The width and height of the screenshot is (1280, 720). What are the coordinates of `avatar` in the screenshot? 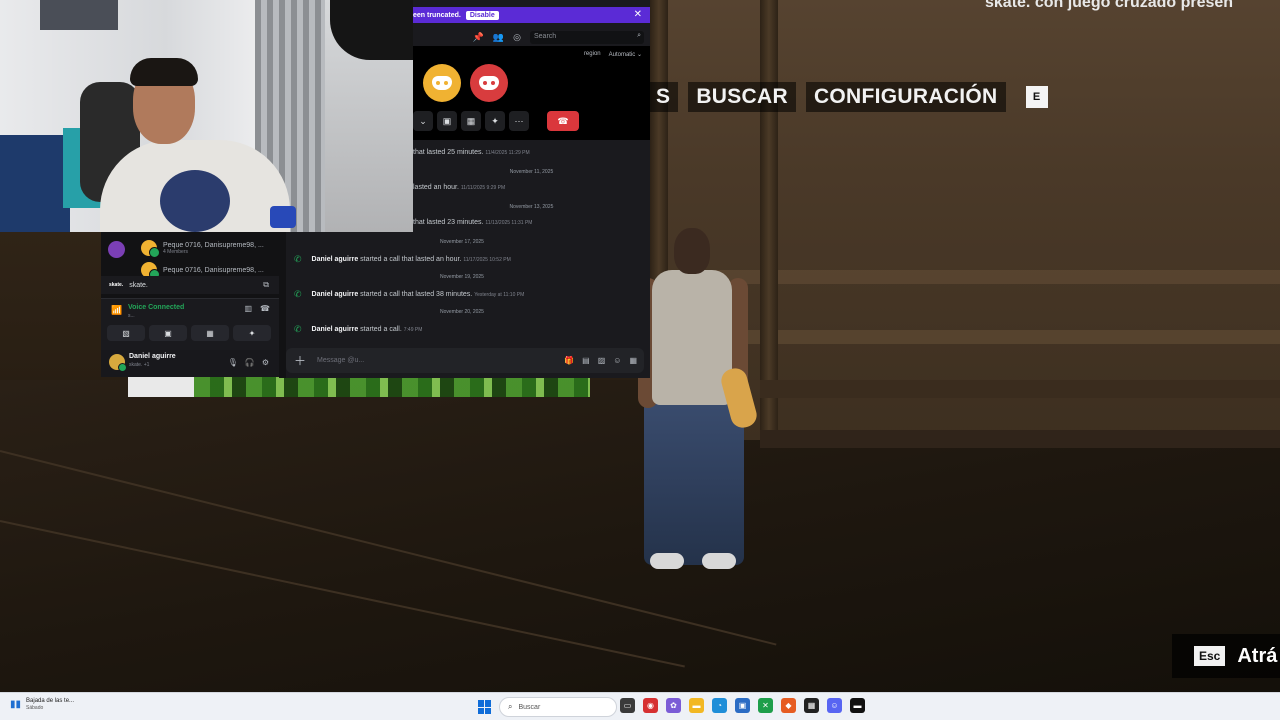 It's located at (118, 363).